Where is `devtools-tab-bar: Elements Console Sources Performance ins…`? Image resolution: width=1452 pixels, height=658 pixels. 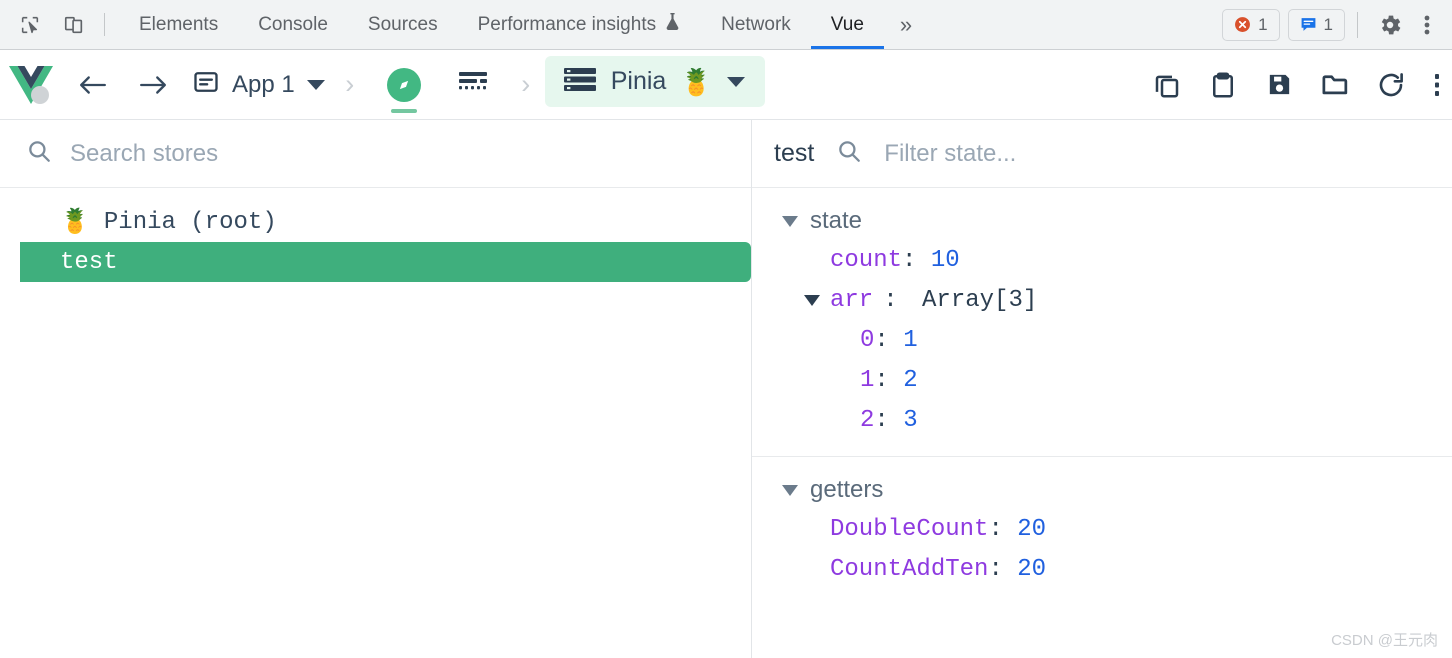 devtools-tab-bar: Elements Console Sources Performance ins… is located at coordinates (726, 25).